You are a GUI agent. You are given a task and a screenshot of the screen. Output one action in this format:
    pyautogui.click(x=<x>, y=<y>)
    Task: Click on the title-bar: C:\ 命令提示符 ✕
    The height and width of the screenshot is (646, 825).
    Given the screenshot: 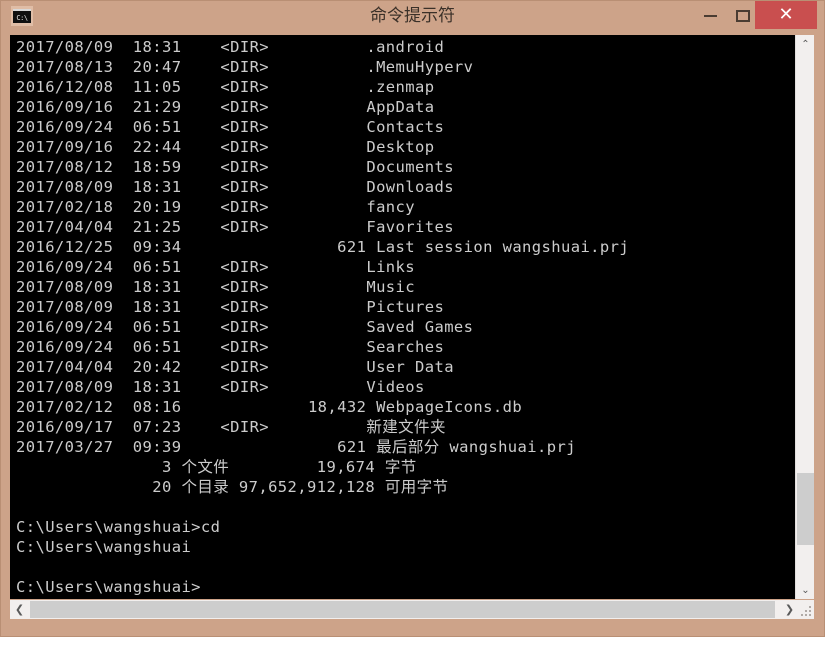 What is the action you would take?
    pyautogui.click(x=412, y=16)
    